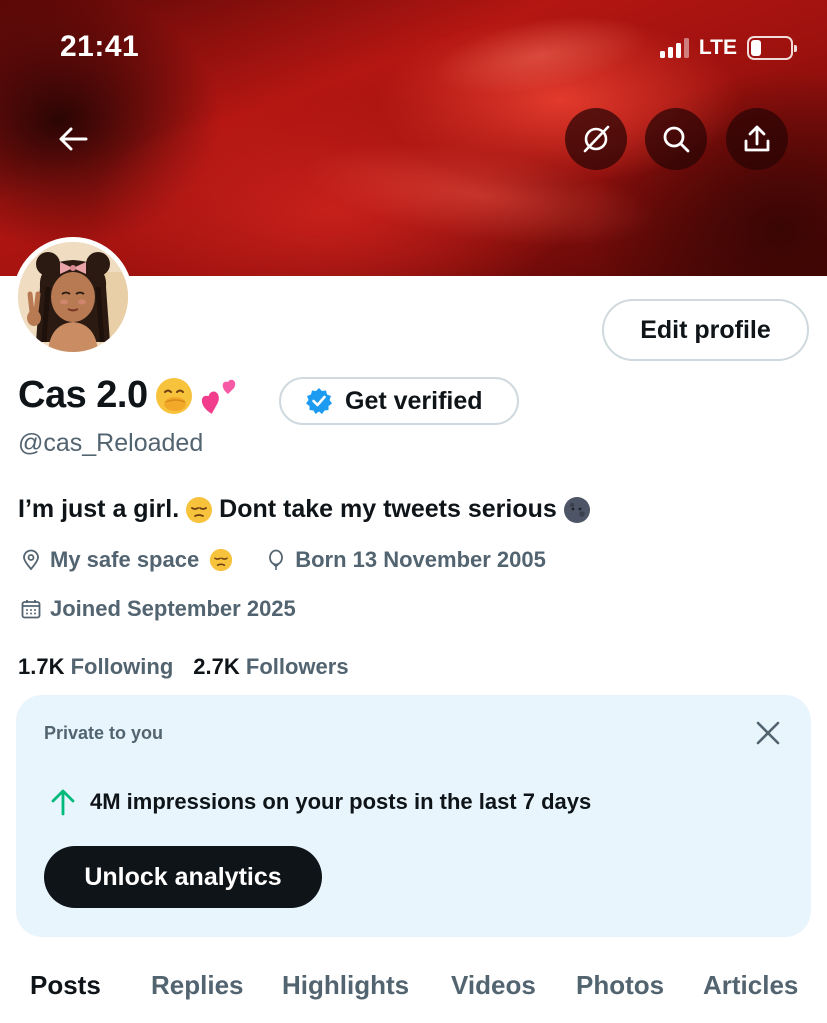 Image resolution: width=827 pixels, height=1023 pixels. I want to click on location-pin-icon, so click(31, 560).